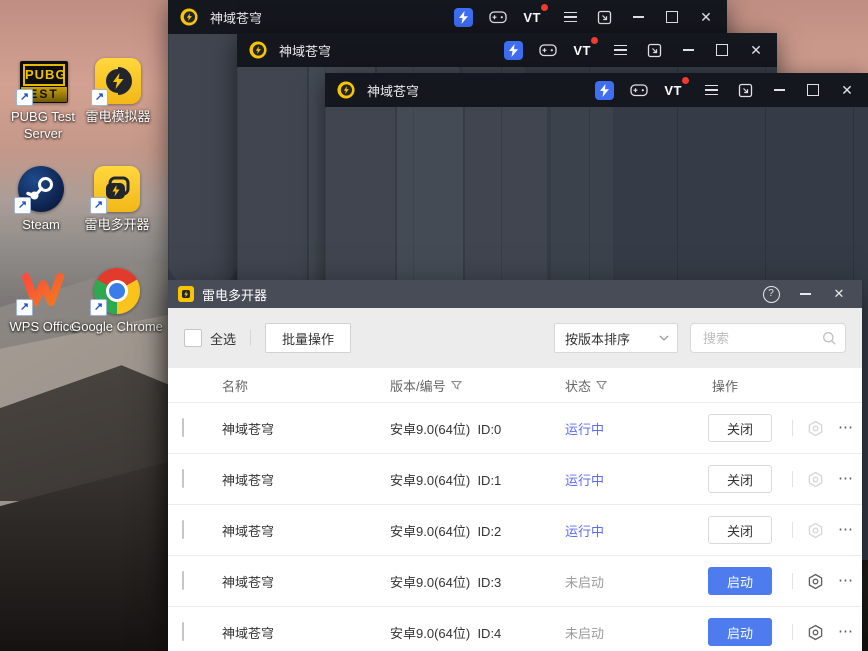 The width and height of the screenshot is (868, 651). I want to click on manager-titlebar: 雷电多开器 ? ✕, so click(515, 294).